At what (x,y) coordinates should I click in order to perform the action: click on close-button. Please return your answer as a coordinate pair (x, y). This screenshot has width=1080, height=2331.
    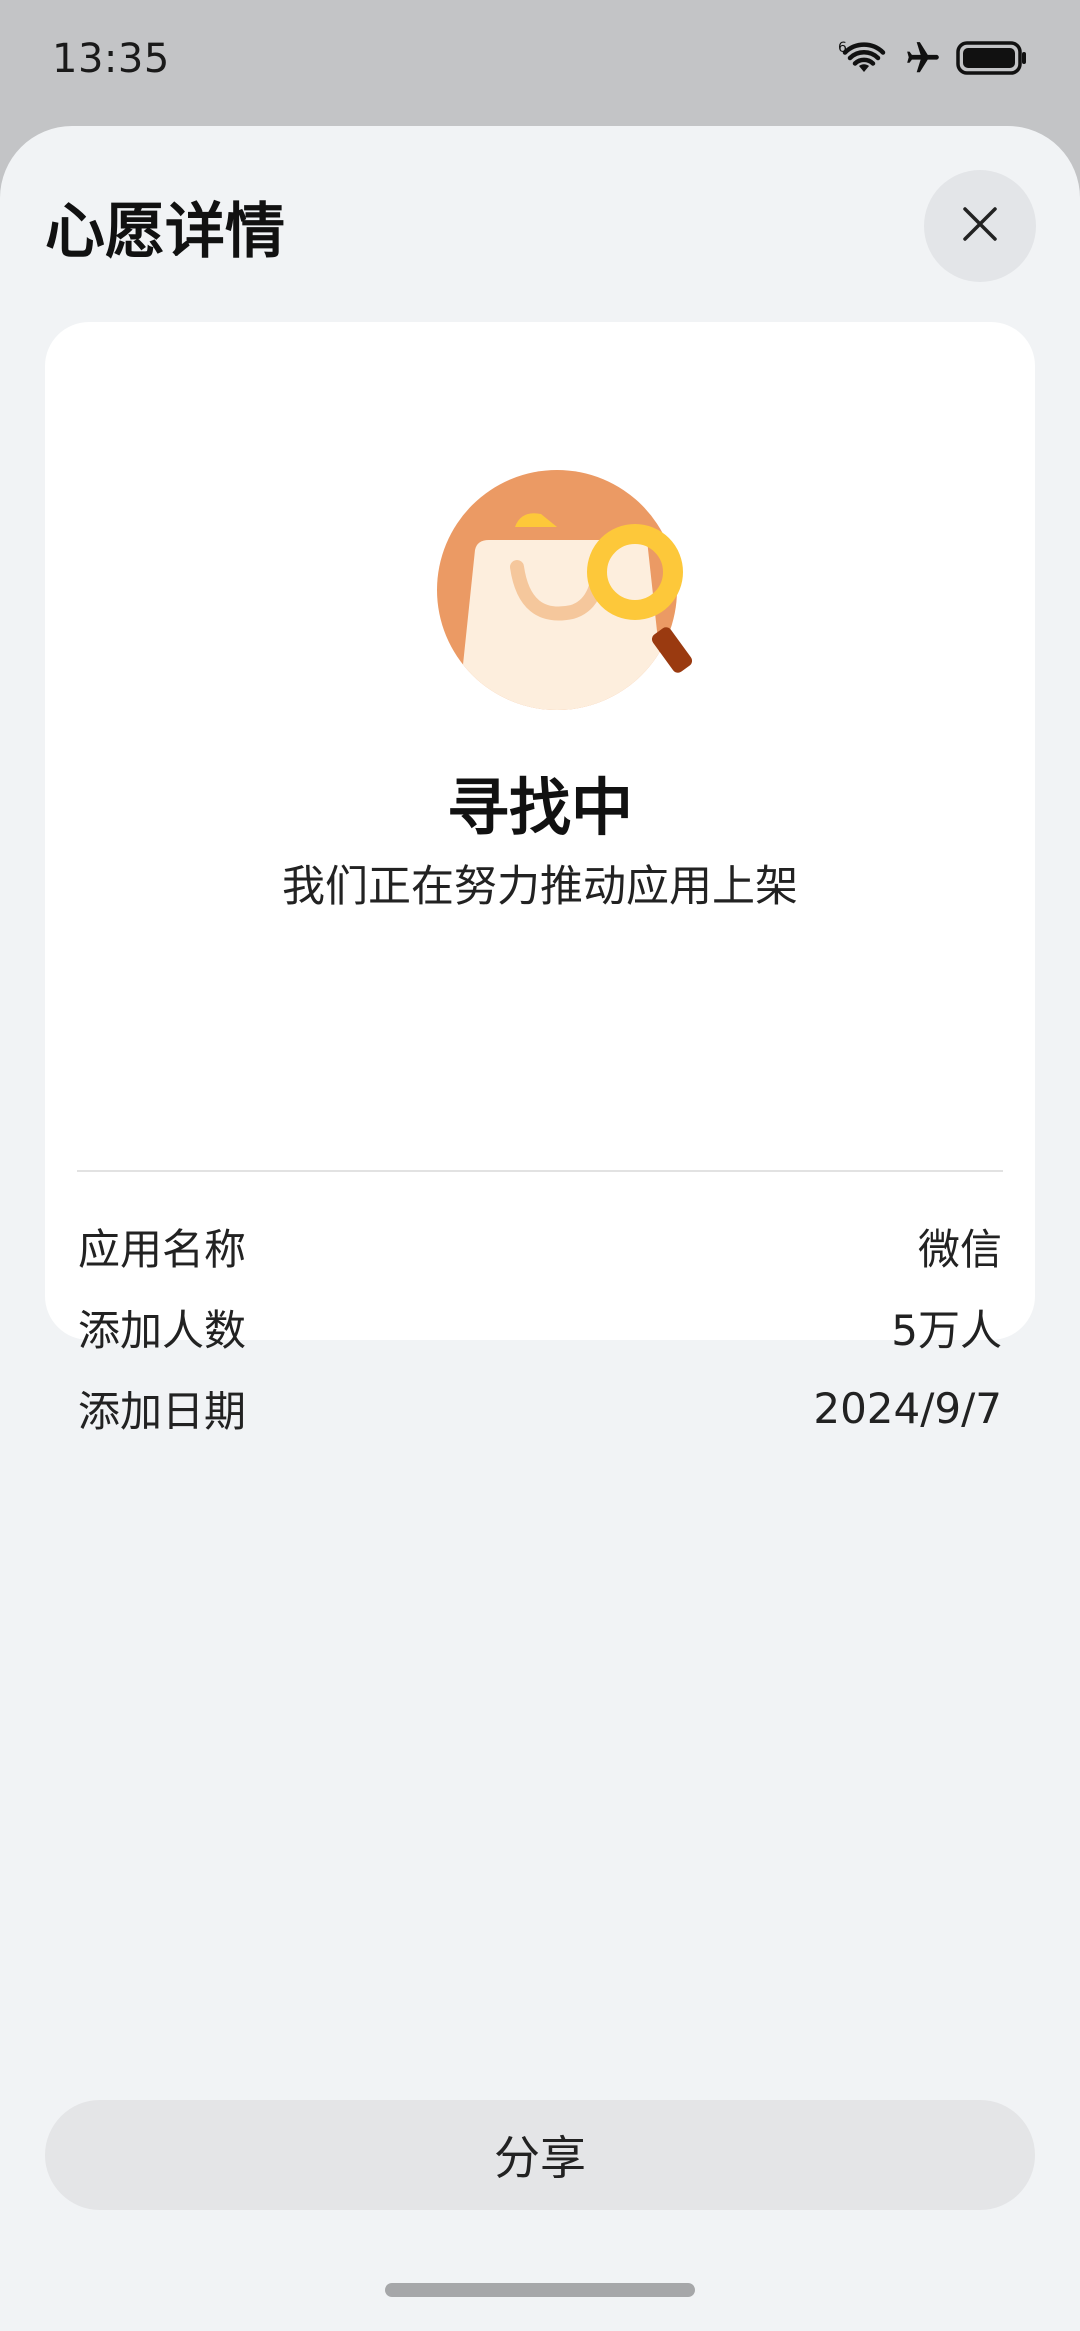
    Looking at the image, I should click on (980, 226).